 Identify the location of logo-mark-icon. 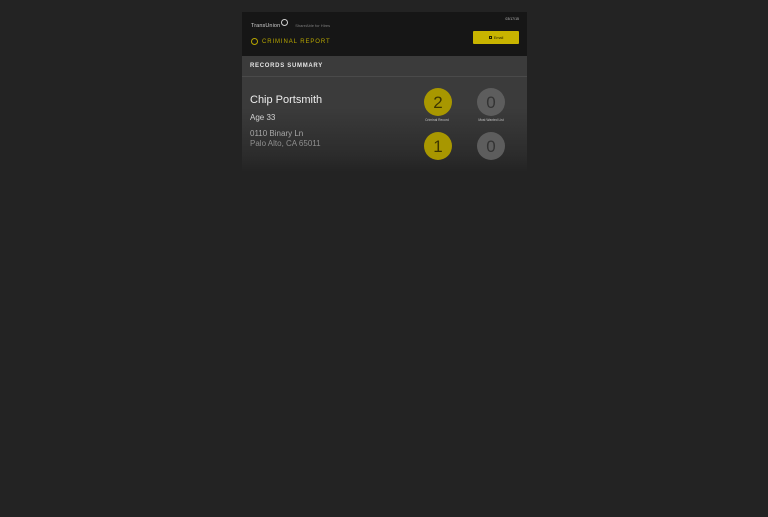
(285, 22).